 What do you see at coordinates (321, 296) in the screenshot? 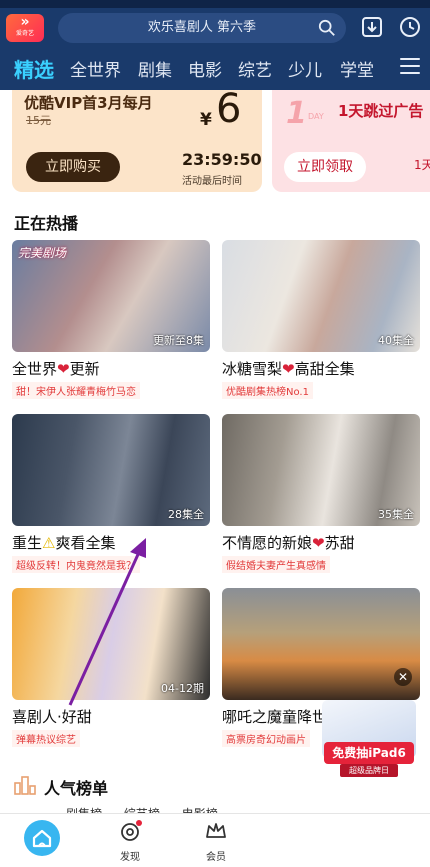
I see `show-thumbnail: 40集全` at bounding box center [321, 296].